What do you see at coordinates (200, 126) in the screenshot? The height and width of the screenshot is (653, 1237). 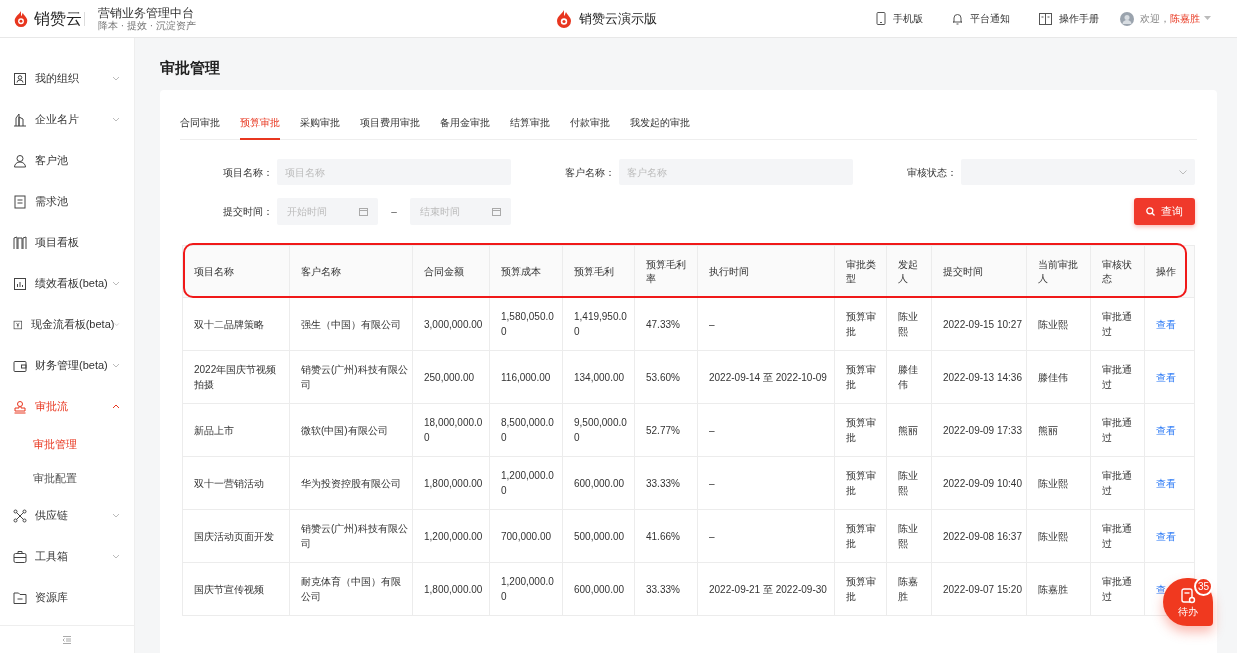 I see `tab: 合同审批` at bounding box center [200, 126].